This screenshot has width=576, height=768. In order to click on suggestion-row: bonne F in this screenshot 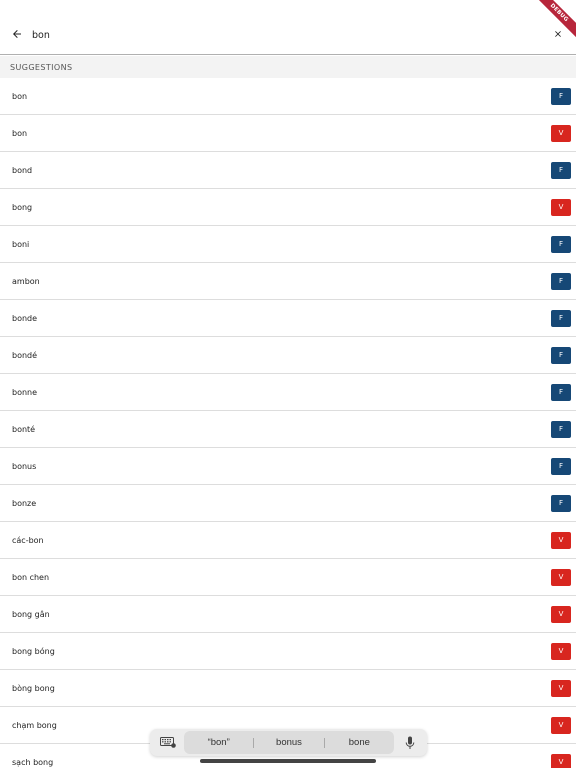, I will do `click(288, 392)`.